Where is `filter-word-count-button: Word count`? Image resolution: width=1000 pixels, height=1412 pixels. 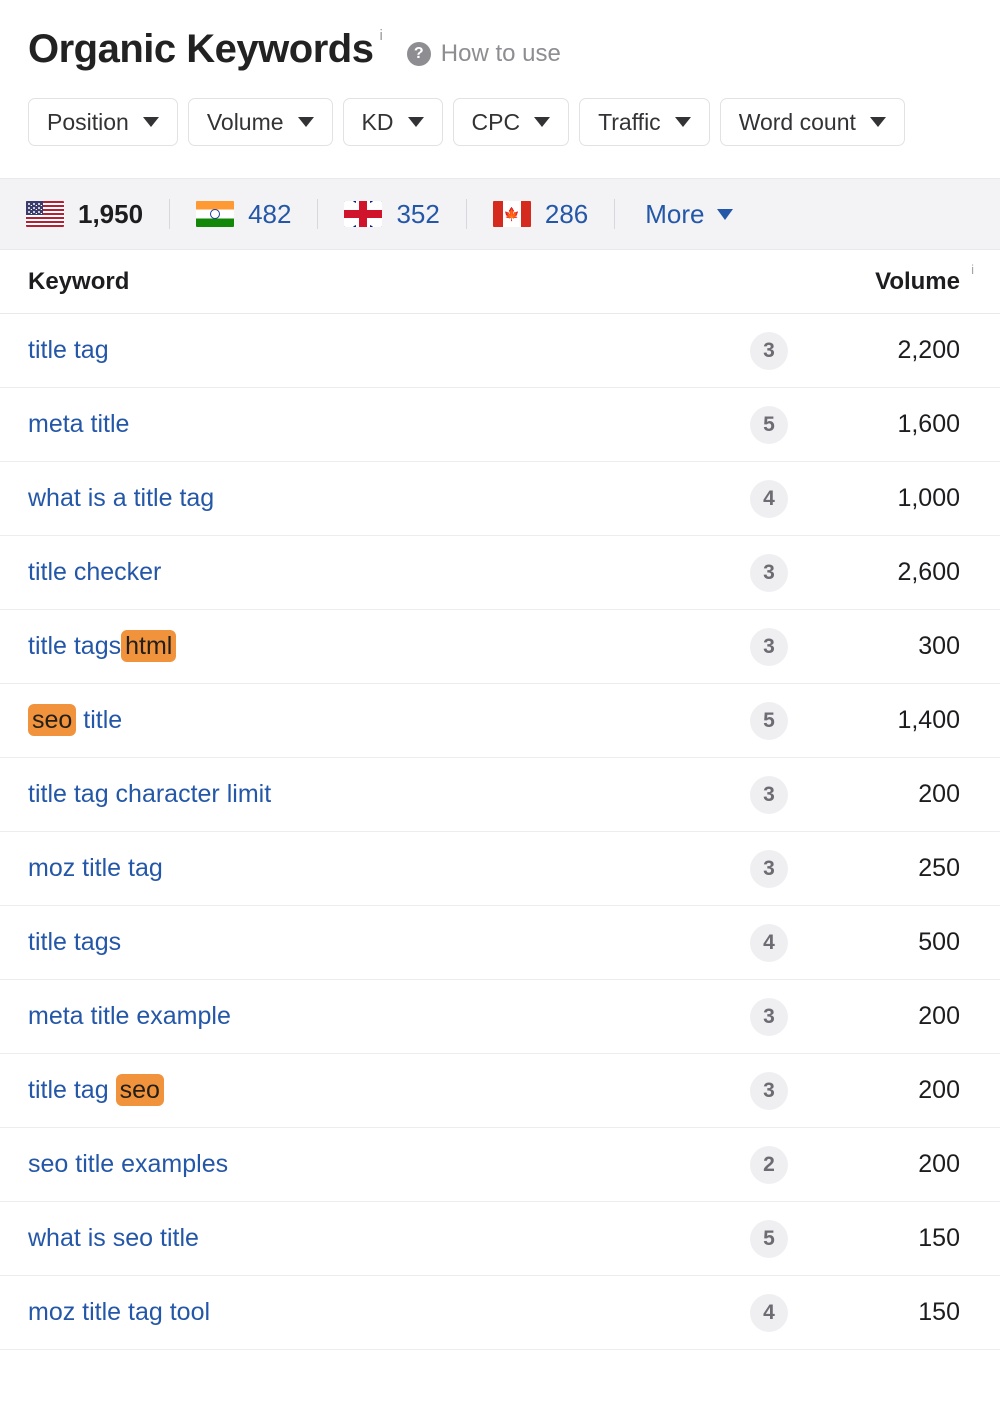
filter-word-count-button: Word count is located at coordinates (812, 122).